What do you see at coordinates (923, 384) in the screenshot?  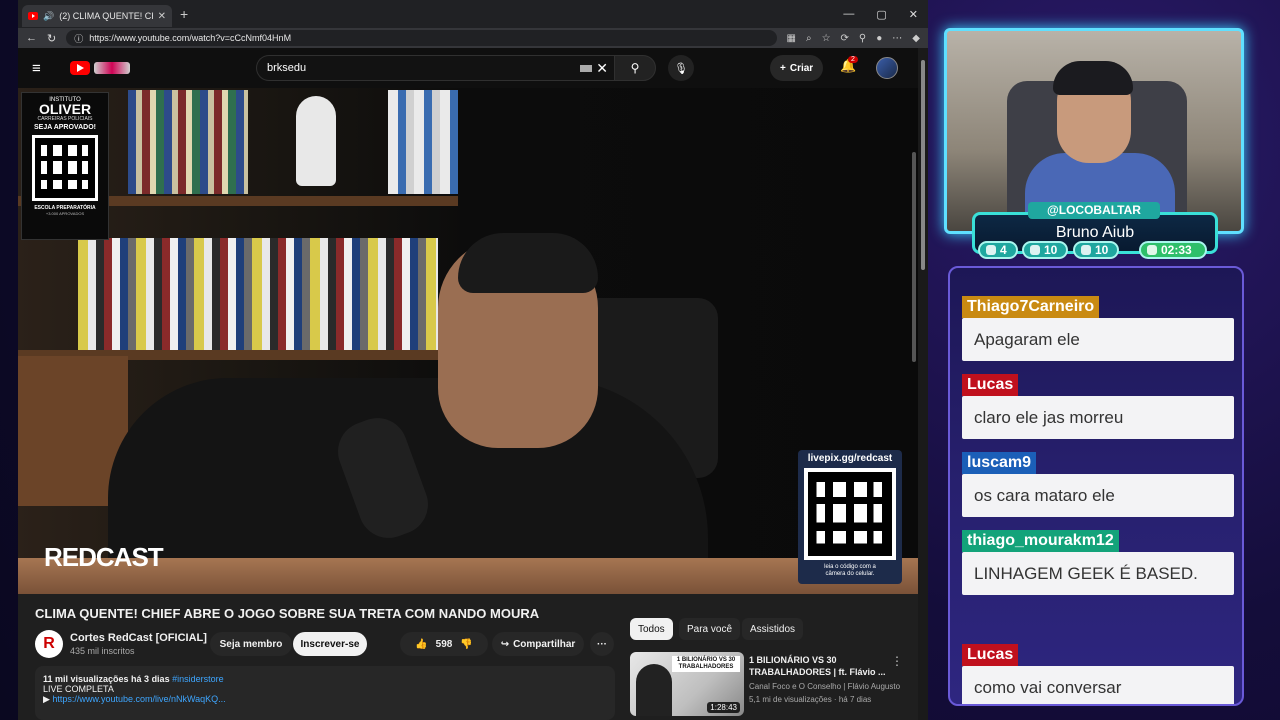 I see `page-scrollbar` at bounding box center [923, 384].